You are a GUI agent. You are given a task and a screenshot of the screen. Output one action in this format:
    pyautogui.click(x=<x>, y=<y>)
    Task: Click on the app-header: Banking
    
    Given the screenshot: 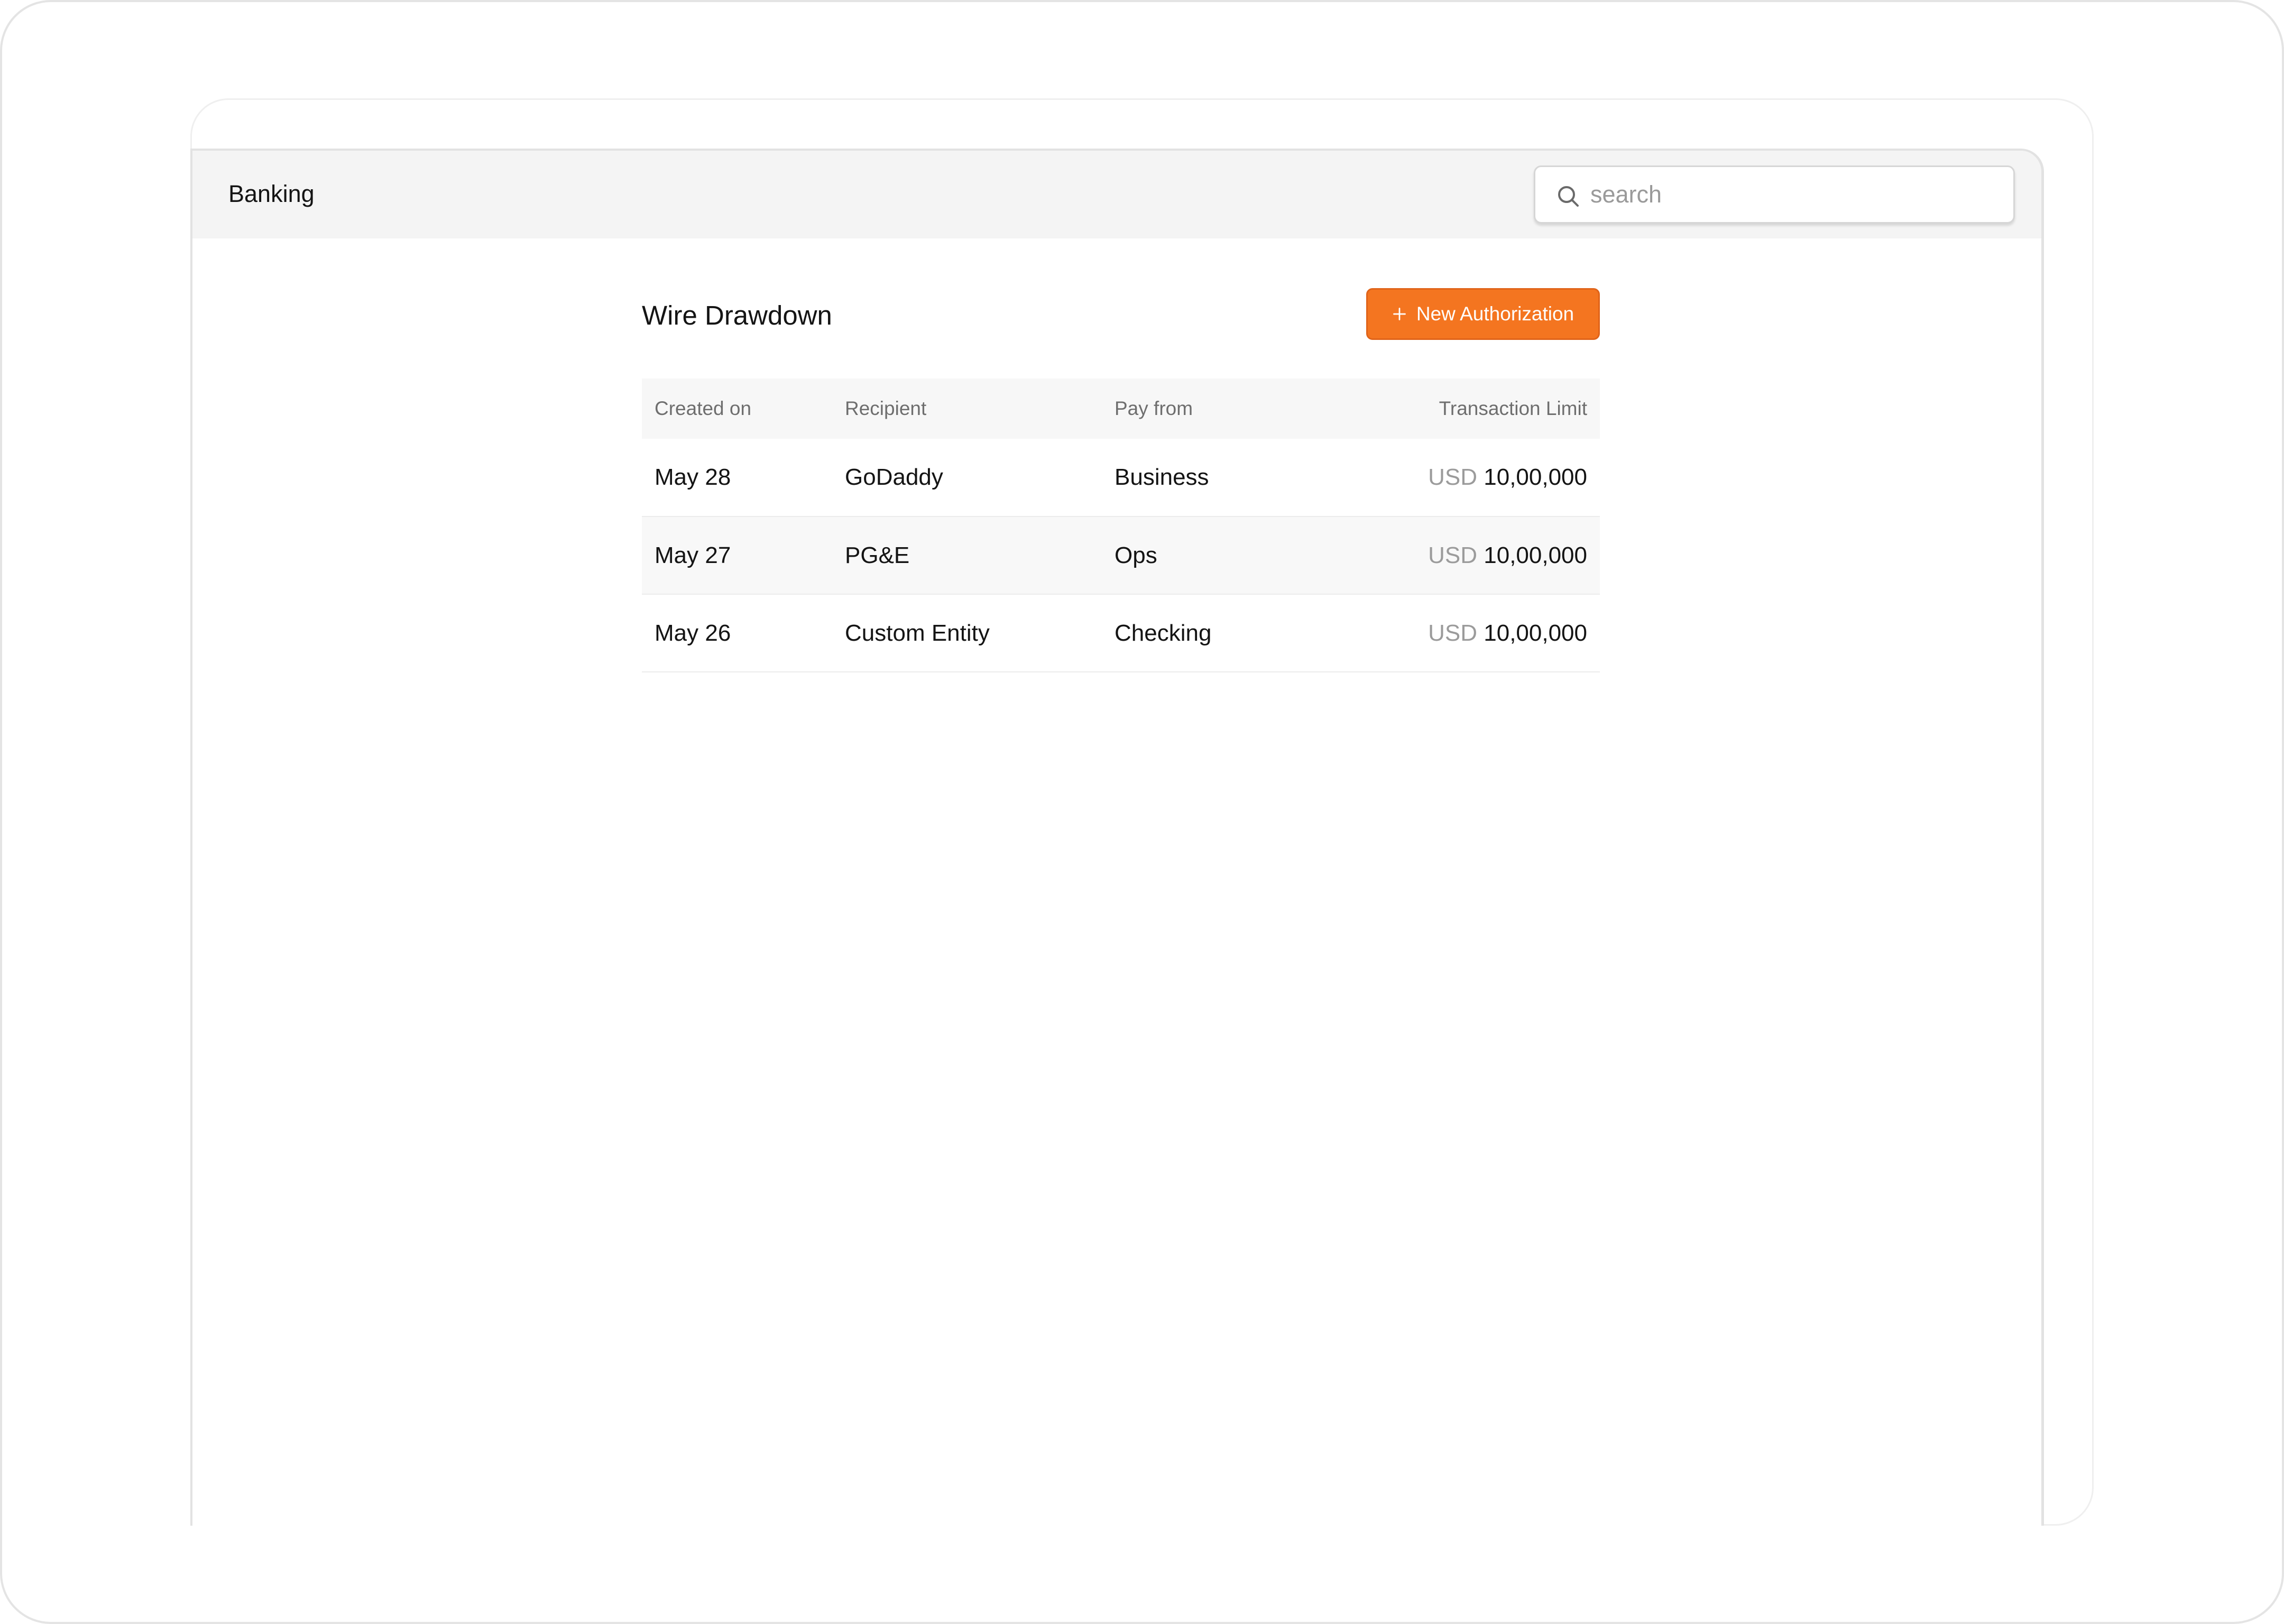 What is the action you would take?
    pyautogui.click(x=1116, y=194)
    